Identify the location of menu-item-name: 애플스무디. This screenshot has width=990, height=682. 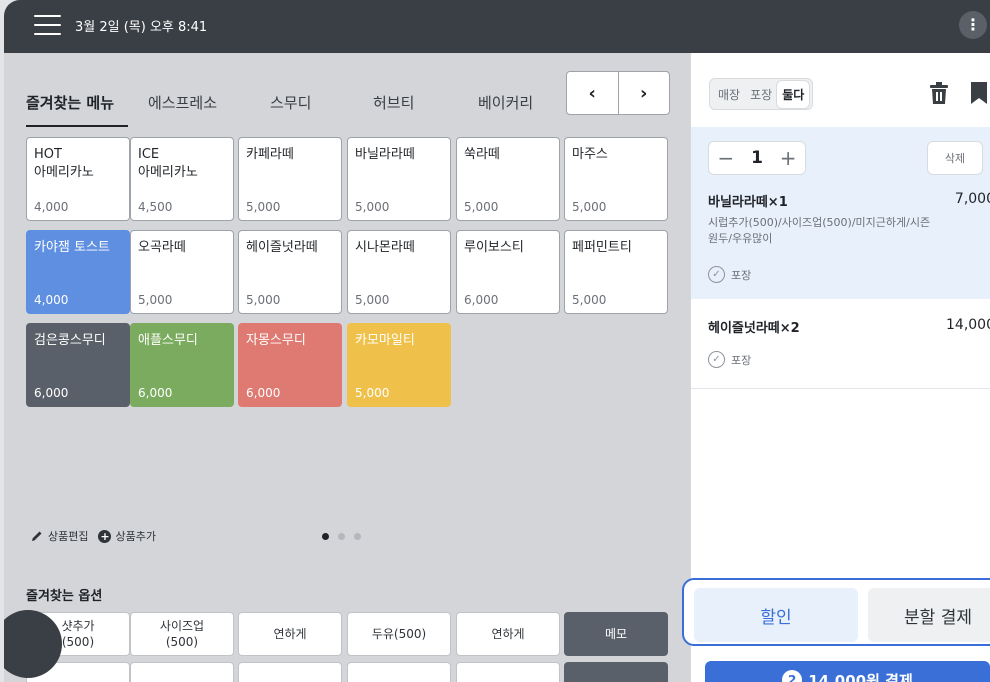
(168, 340).